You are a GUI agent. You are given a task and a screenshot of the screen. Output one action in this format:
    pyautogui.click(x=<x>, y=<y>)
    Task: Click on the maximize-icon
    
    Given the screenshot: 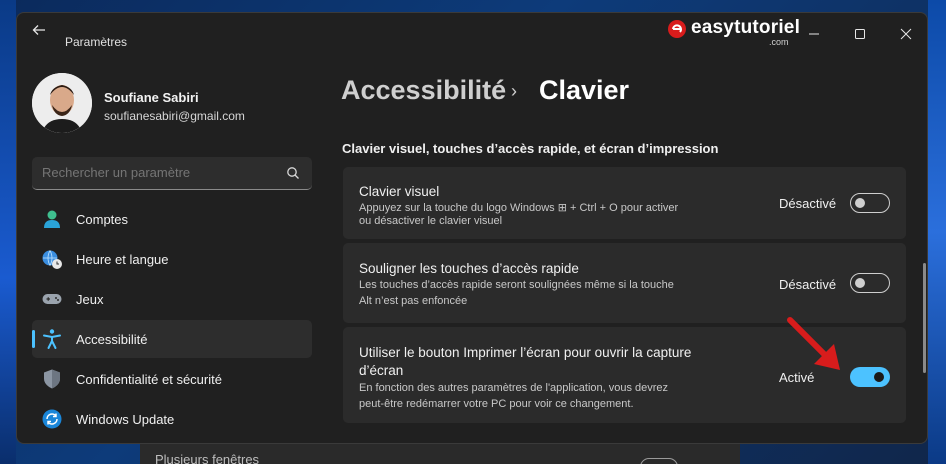 What is the action you would take?
    pyautogui.click(x=860, y=34)
    